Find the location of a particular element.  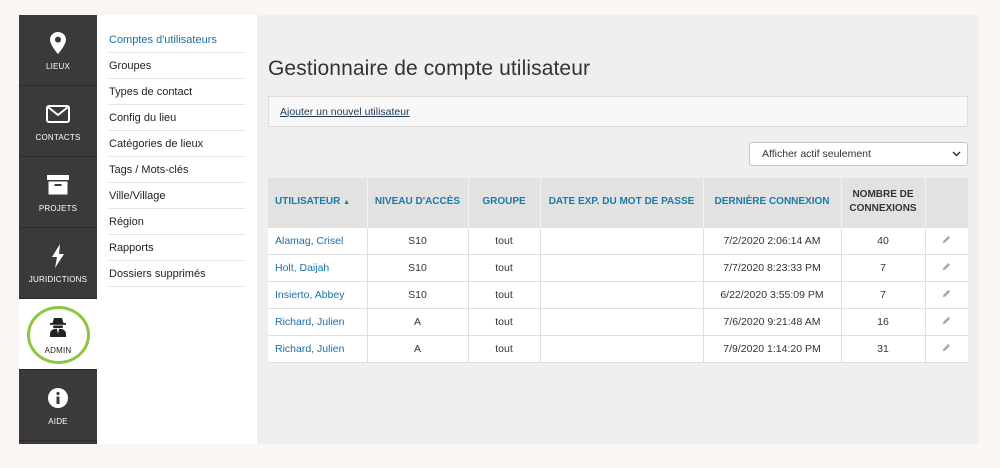

subnav-item-comptes: Comptes d'utilisateurs is located at coordinates (177, 40).